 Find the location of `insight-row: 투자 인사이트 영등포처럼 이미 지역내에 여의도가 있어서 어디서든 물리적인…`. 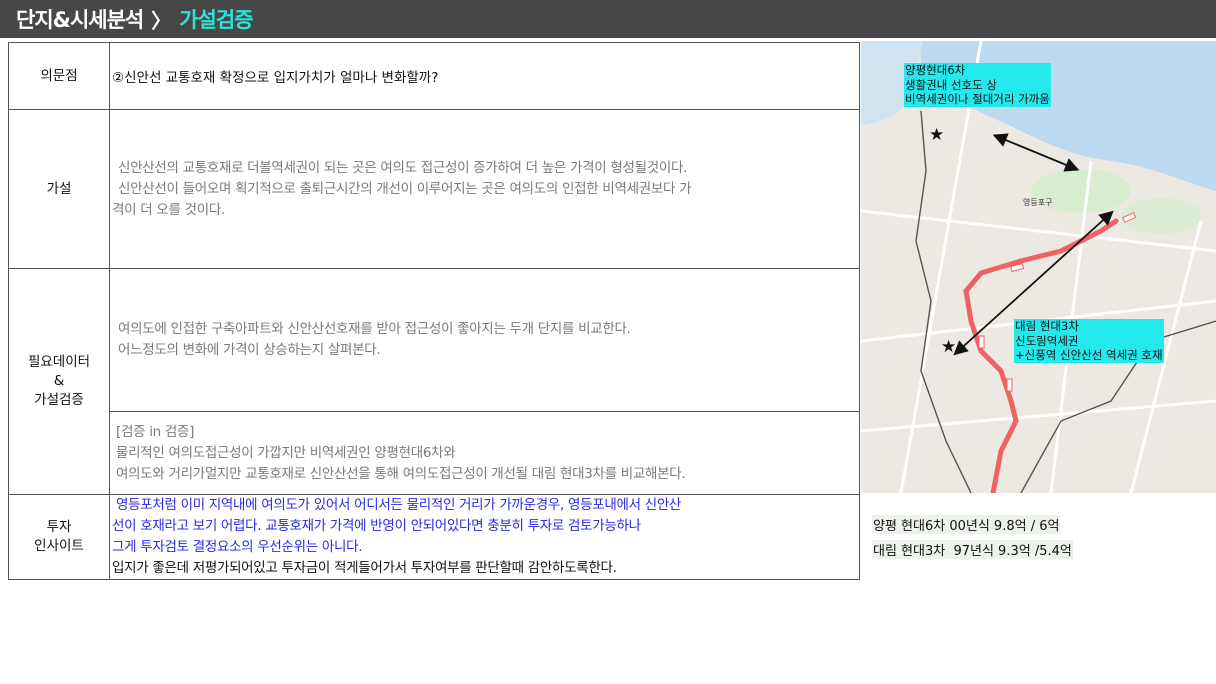

insight-row: 투자 인사이트 영등포처럼 이미 지역내에 여의도가 있어서 어디서든 물리적인… is located at coordinates (434, 537).